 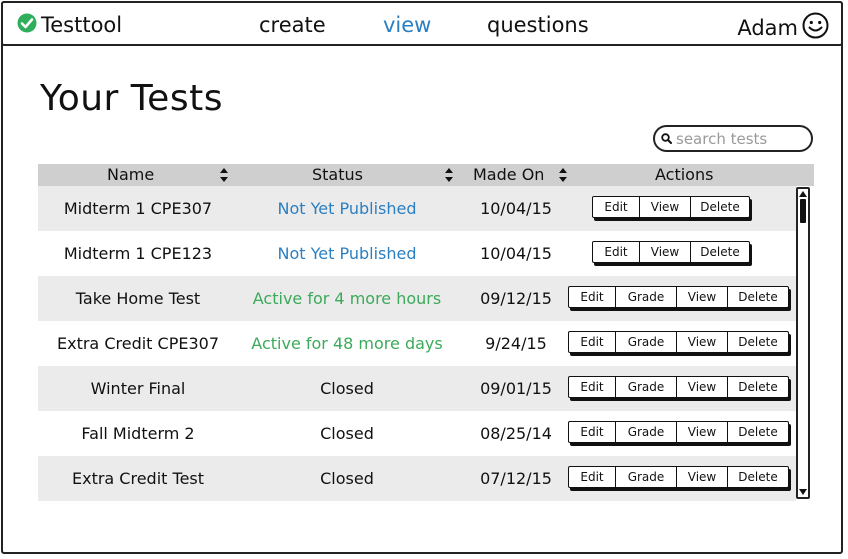 I want to click on test-name: Extra Credit CPE307, so click(x=138, y=343).